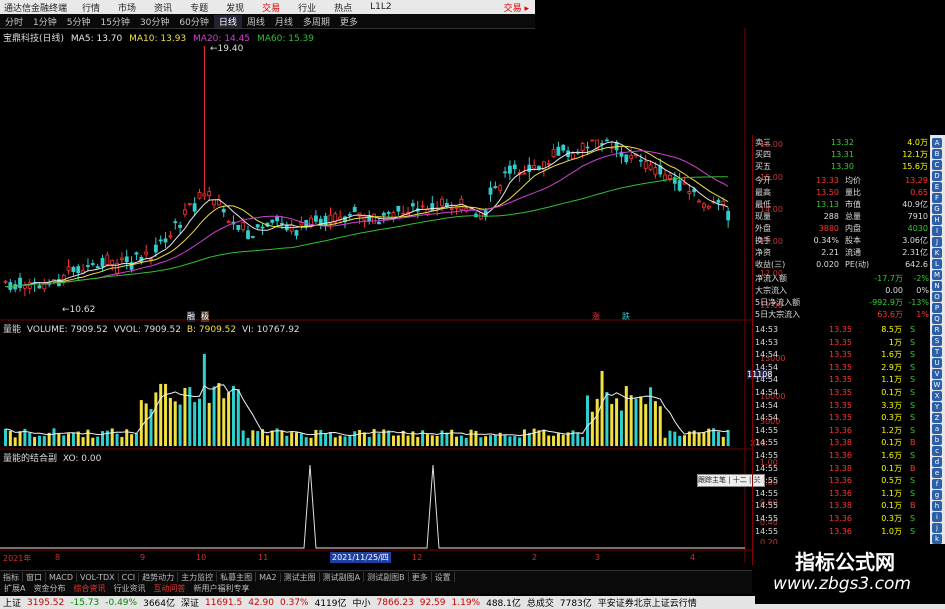 This screenshot has width=945, height=609. I want to click on tool-icon: g, so click(937, 495).